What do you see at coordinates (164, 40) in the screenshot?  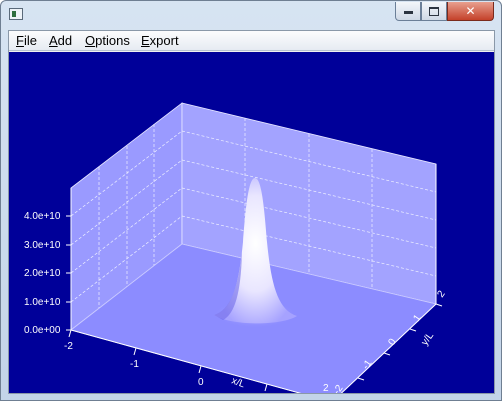 I see `menu-export-label: xport` at bounding box center [164, 40].